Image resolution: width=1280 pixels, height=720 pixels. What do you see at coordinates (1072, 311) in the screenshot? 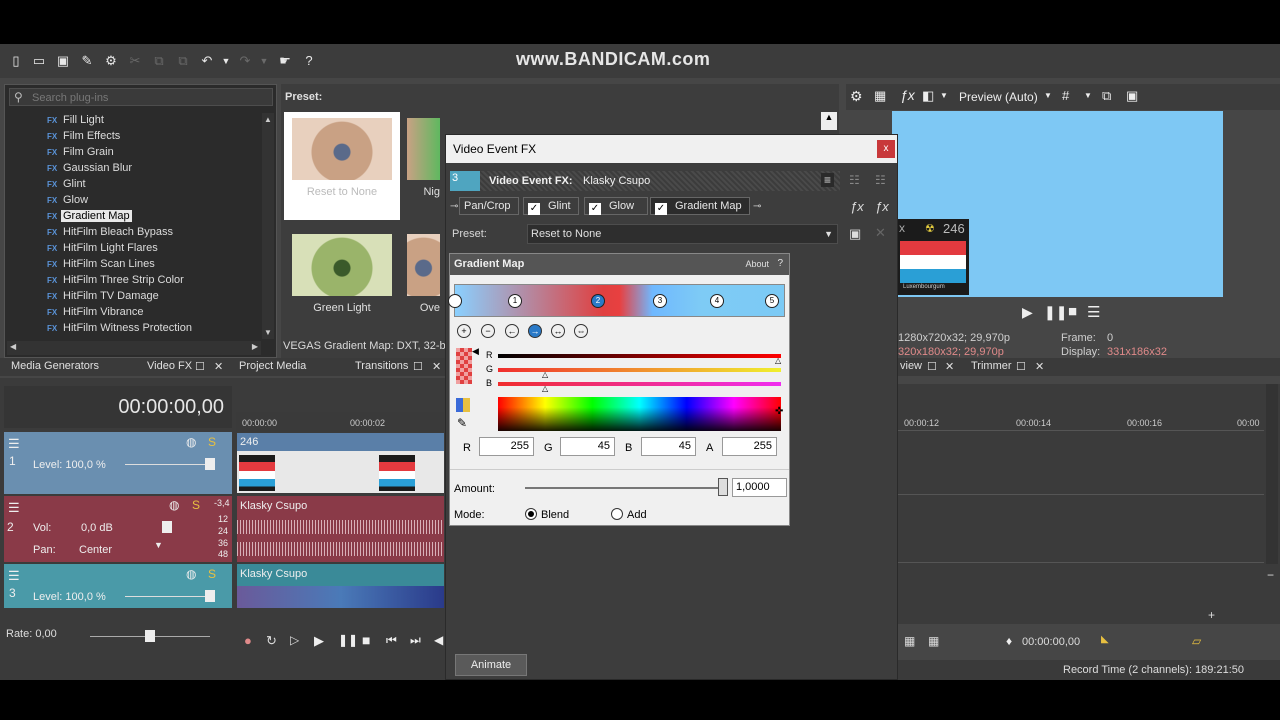
I see `stop-icon: ■` at bounding box center [1072, 311].